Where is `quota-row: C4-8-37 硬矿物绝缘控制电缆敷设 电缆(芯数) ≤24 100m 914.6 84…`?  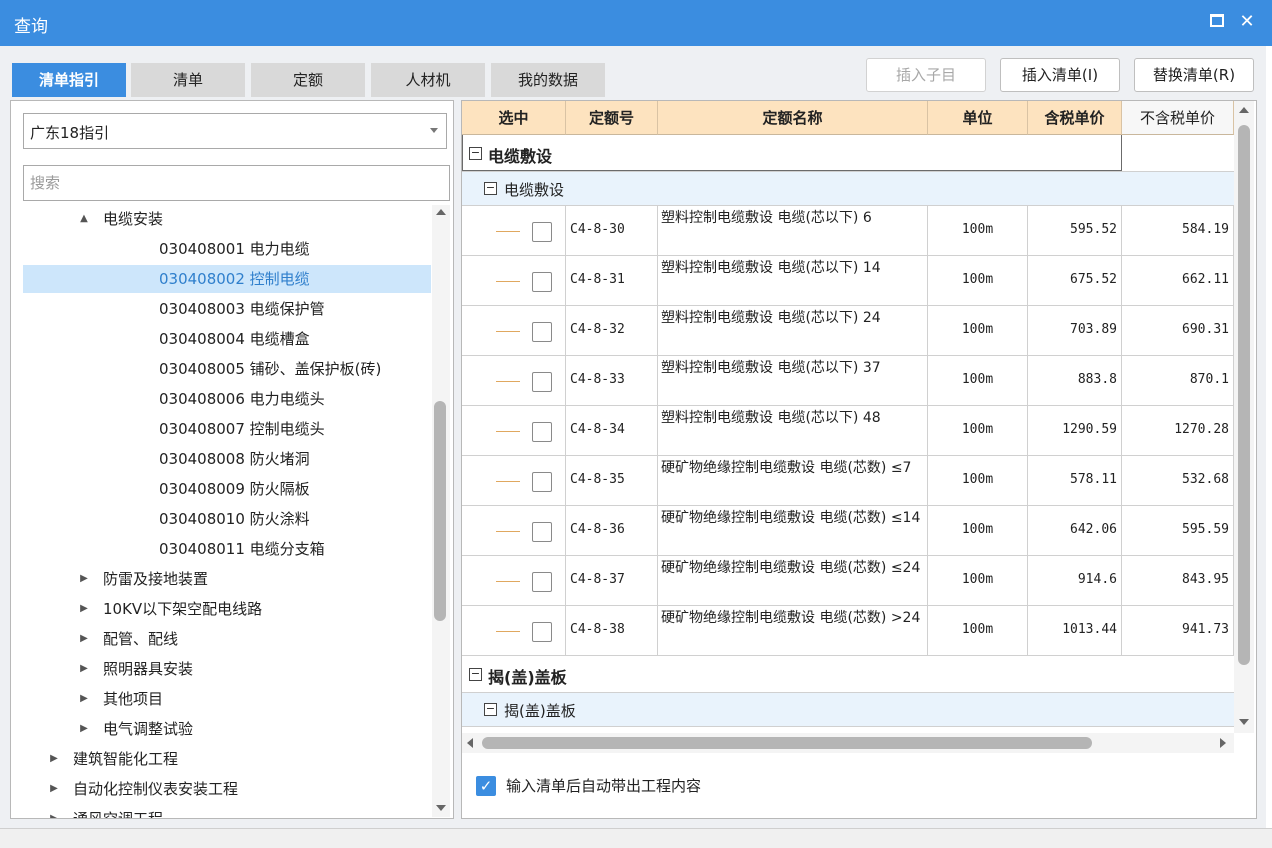
quota-row: C4-8-37 硬矿物绝缘控制电缆敷设 电缆(芯数) ≤24 100m 914.6 84… is located at coordinates (848, 581).